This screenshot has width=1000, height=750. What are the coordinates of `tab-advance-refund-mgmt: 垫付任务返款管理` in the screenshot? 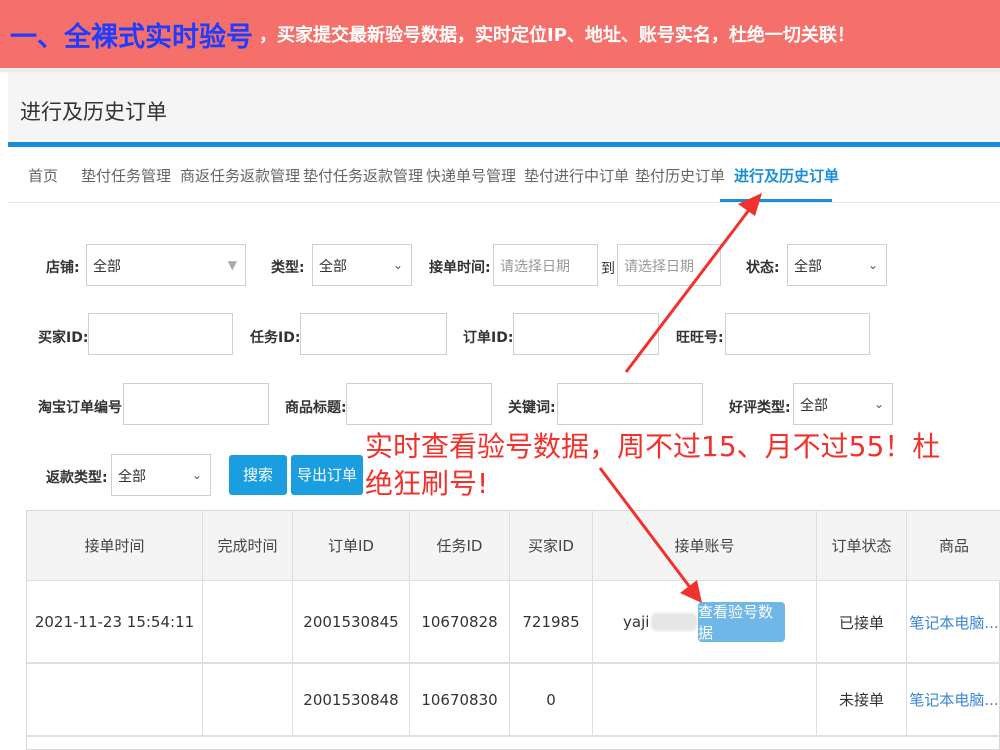 It's located at (363, 175).